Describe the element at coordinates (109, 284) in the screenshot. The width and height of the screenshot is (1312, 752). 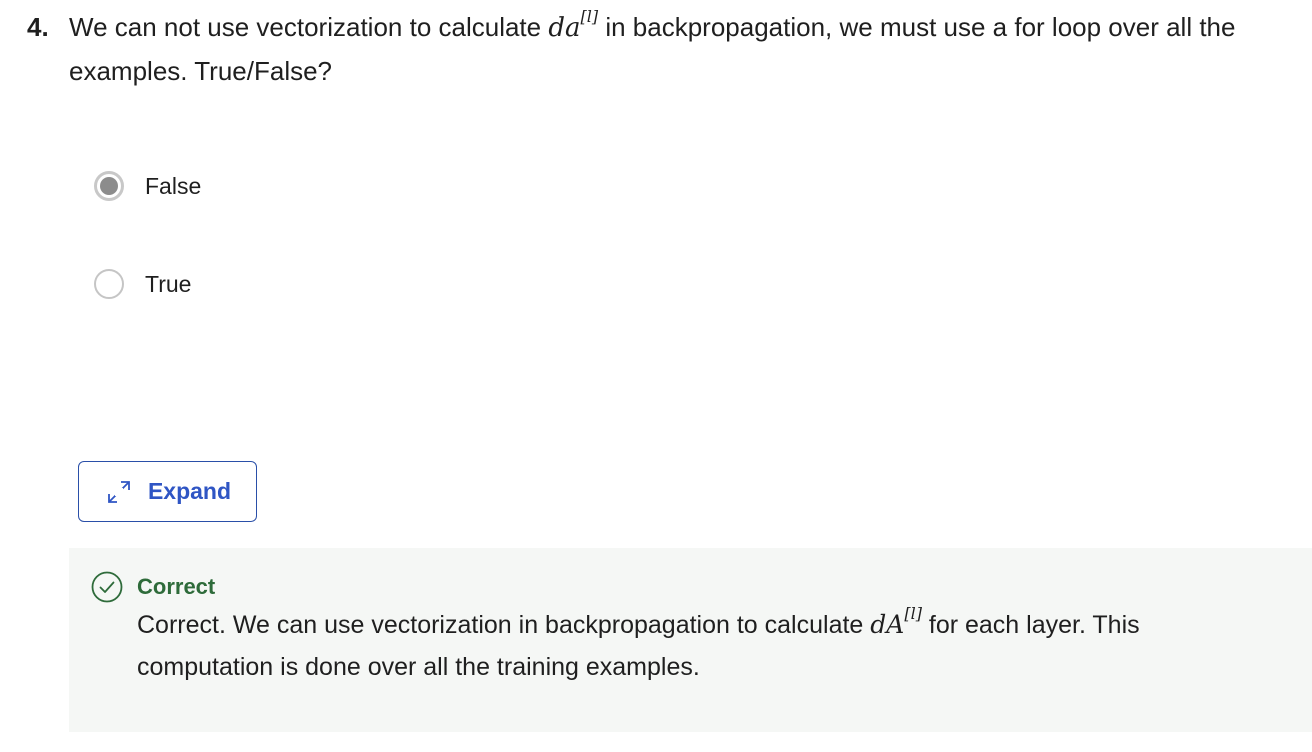
I see `radio-unselected-icon` at that location.